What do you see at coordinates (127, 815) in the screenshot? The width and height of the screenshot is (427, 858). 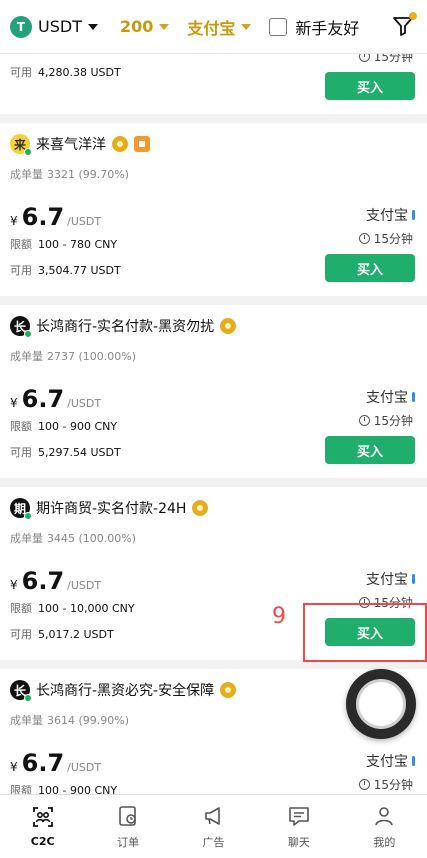 I see `orders-icon` at bounding box center [127, 815].